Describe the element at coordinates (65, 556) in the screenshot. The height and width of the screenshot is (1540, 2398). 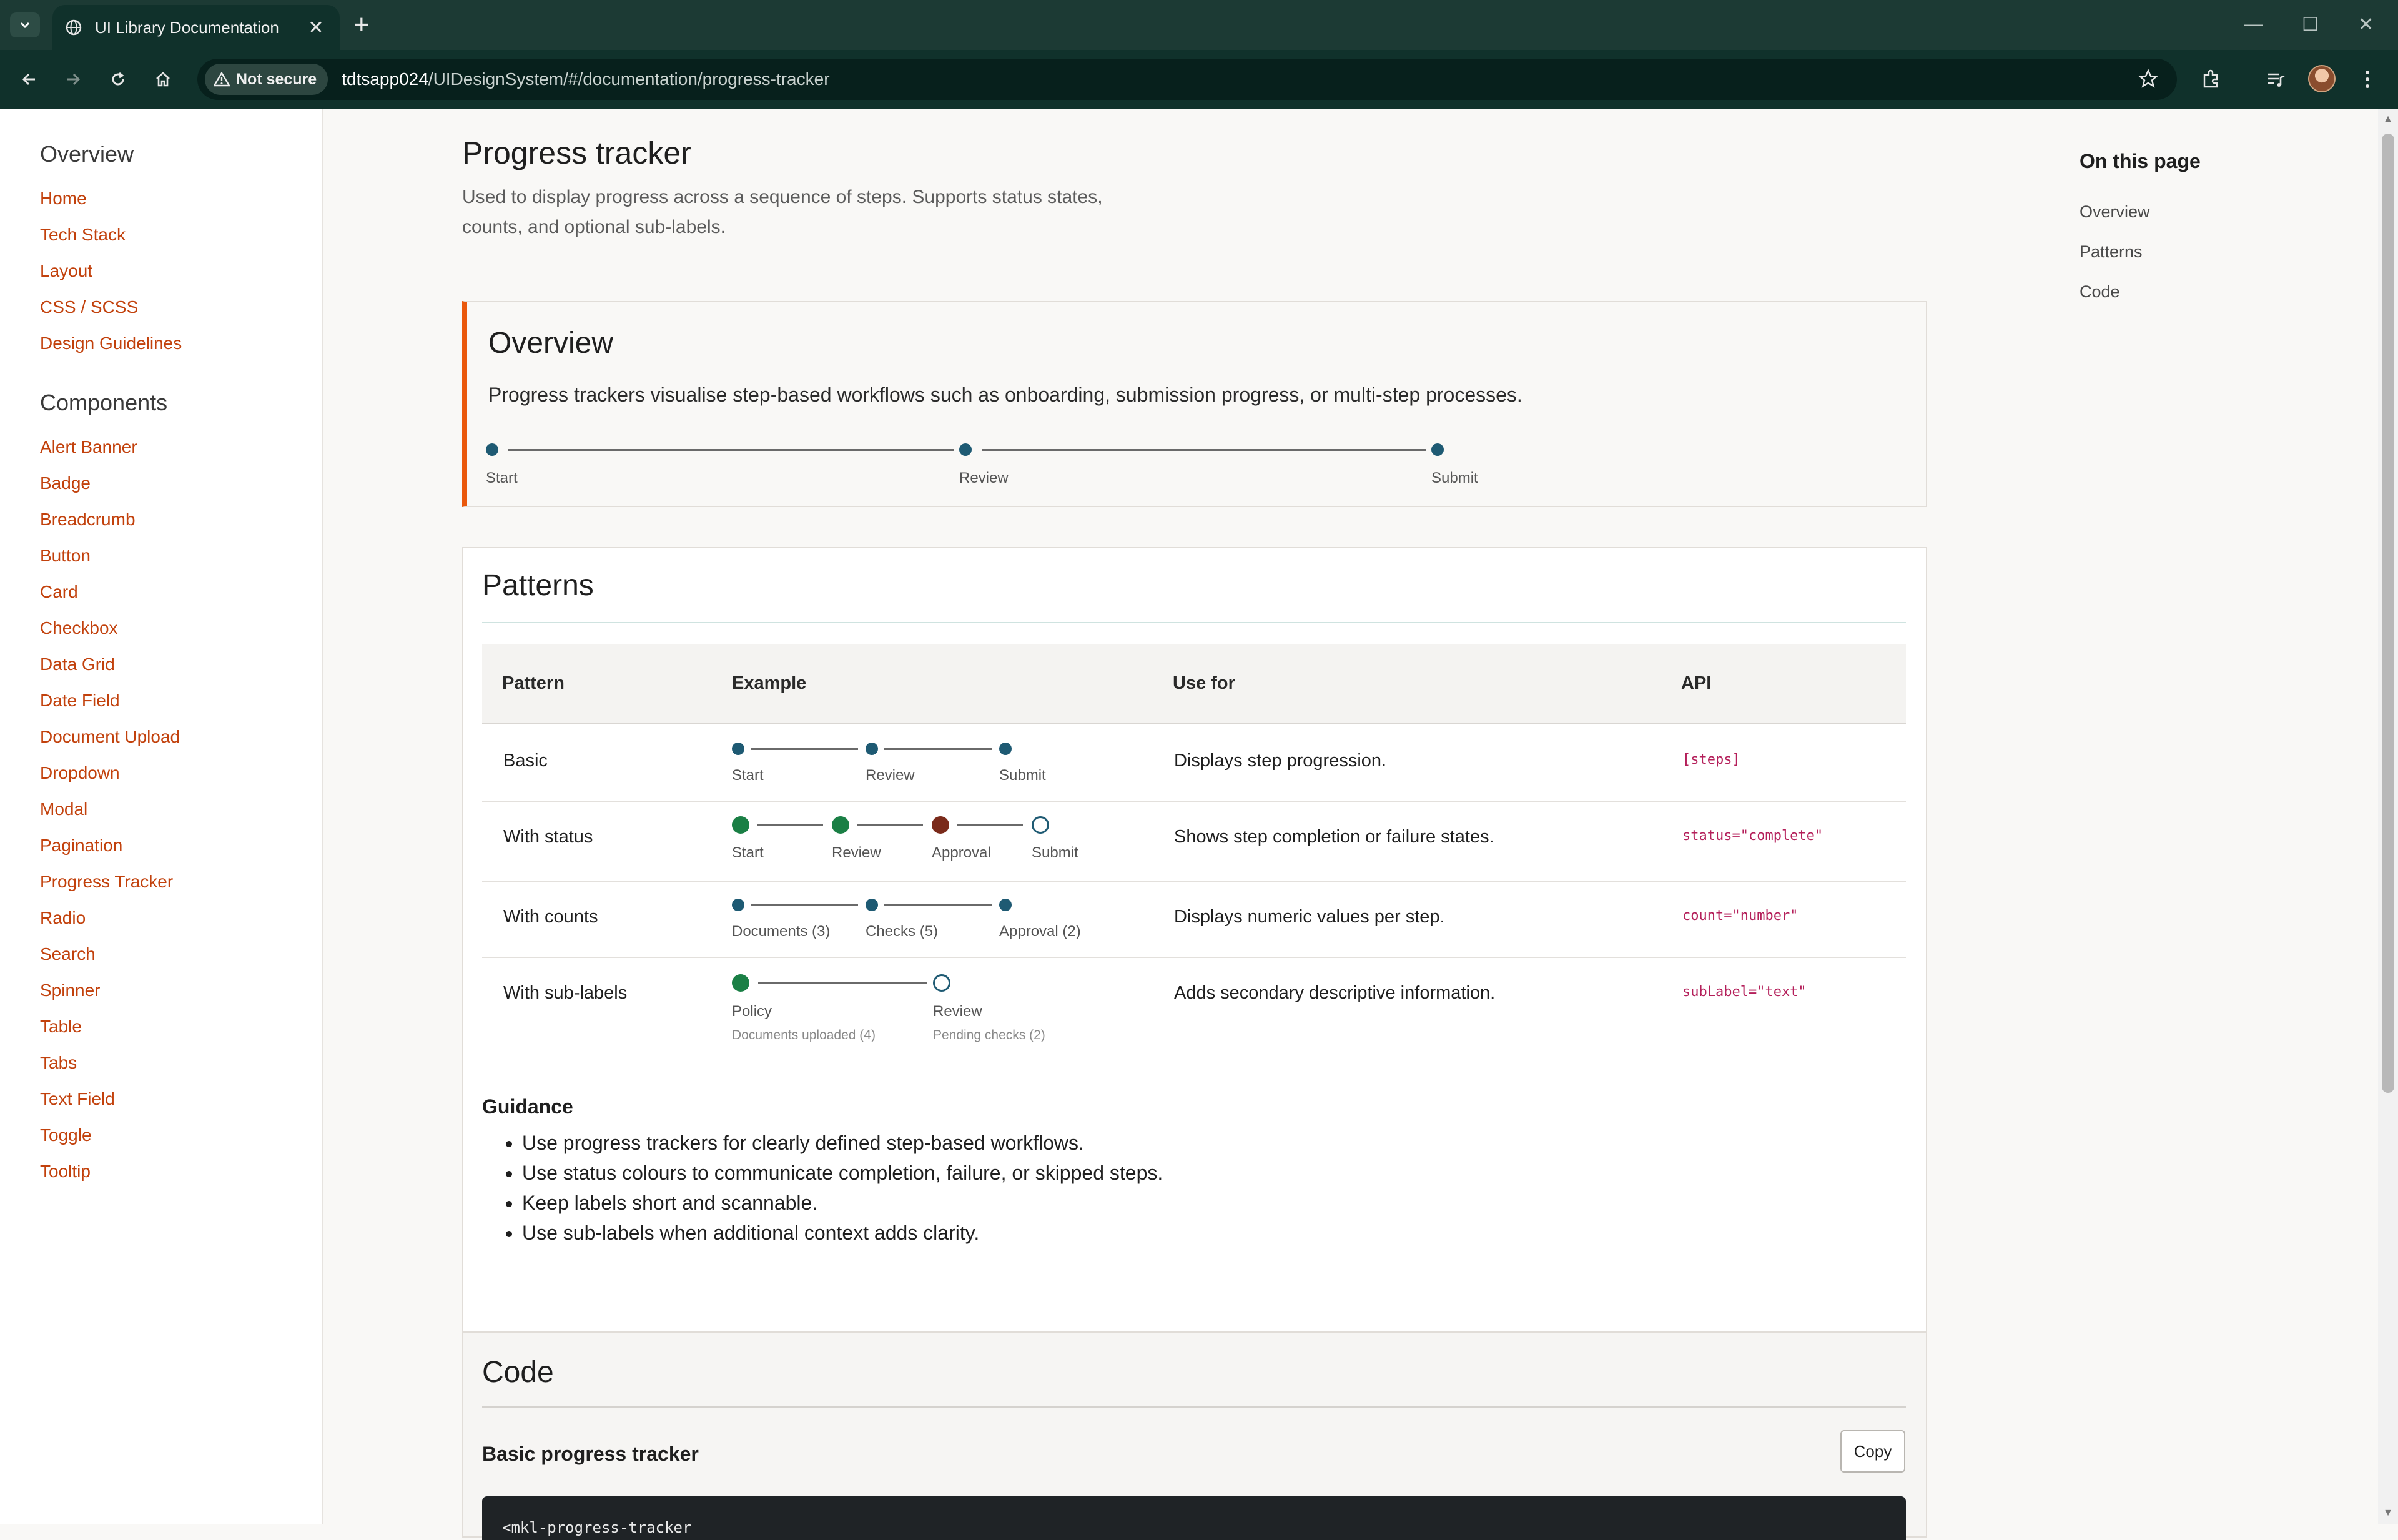
I see `sidebar-item-button: Button` at that location.